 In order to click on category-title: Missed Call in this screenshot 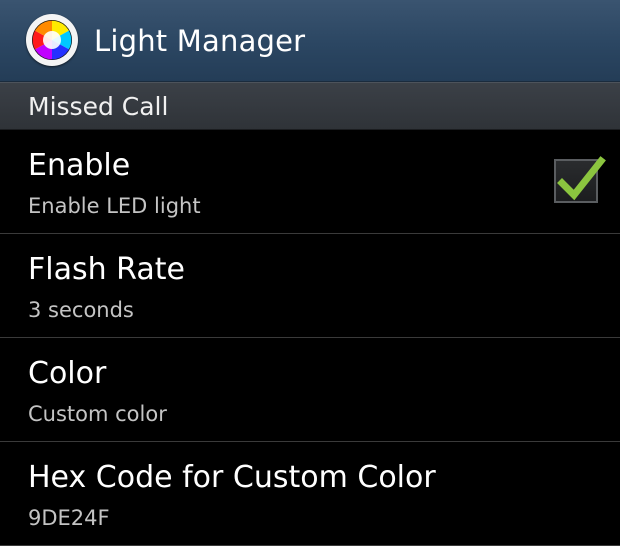, I will do `click(98, 106)`.